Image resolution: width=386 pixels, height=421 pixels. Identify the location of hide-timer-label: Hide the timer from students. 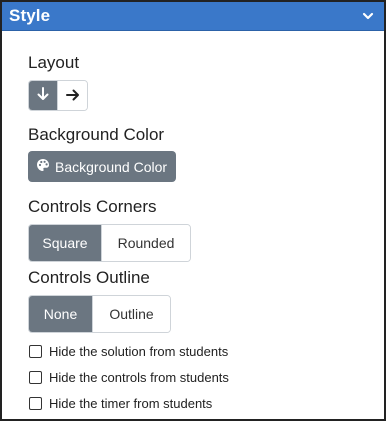
(131, 403).